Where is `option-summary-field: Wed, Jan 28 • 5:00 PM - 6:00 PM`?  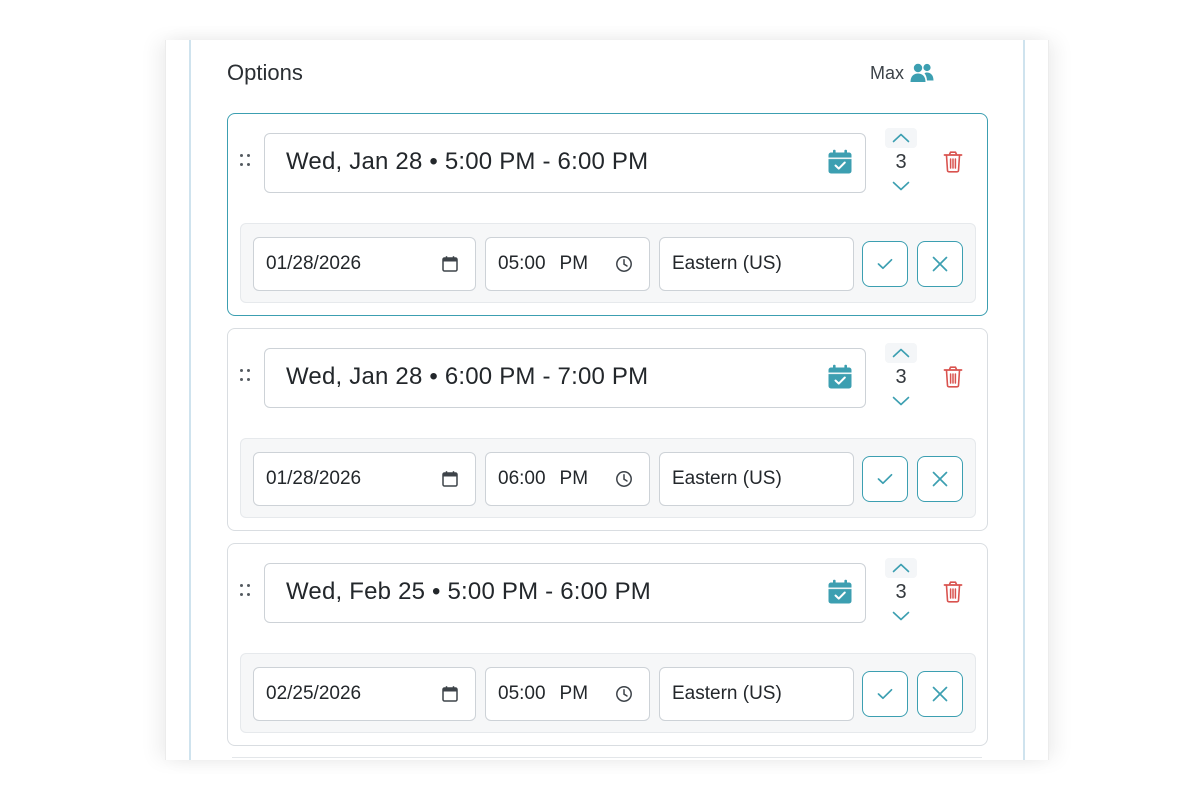 option-summary-field: Wed, Jan 28 • 5:00 PM - 6:00 PM is located at coordinates (565, 163).